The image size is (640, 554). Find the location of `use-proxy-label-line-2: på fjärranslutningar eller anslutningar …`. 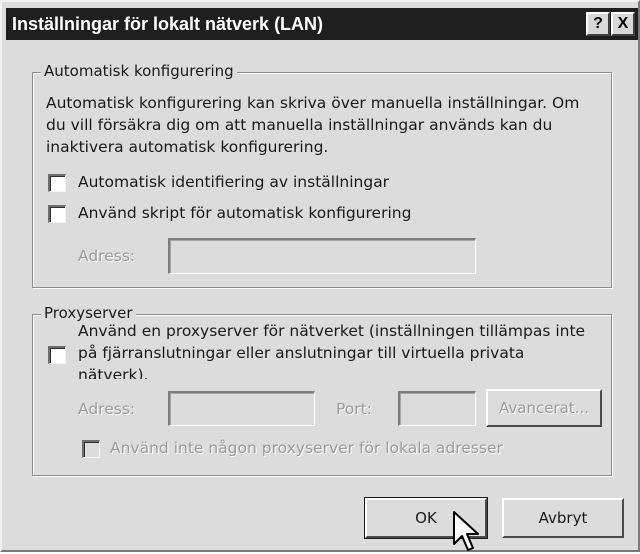

use-proxy-label-line-2: på fjärranslutningar eller anslutningar … is located at coordinates (301, 353).